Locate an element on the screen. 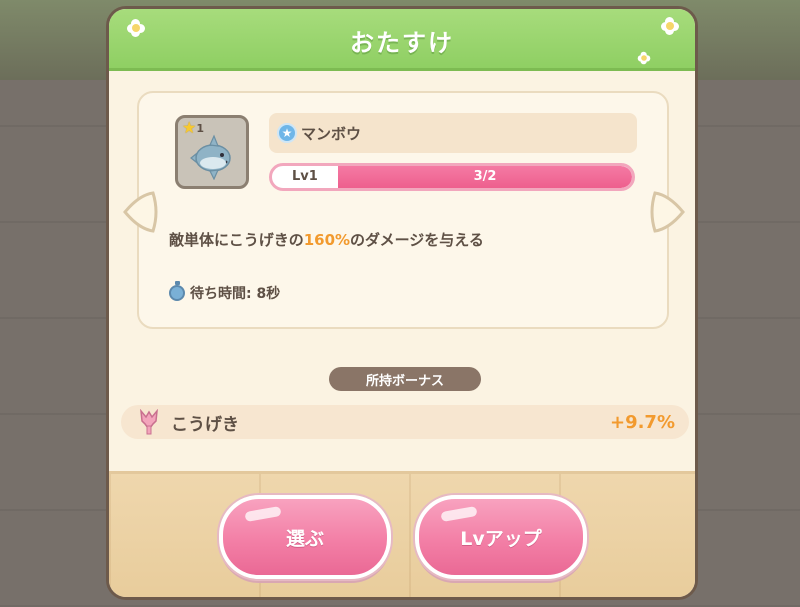 Image resolution: width=800 pixels, height=607 pixels. sunfish-icon is located at coordinates (210, 157).